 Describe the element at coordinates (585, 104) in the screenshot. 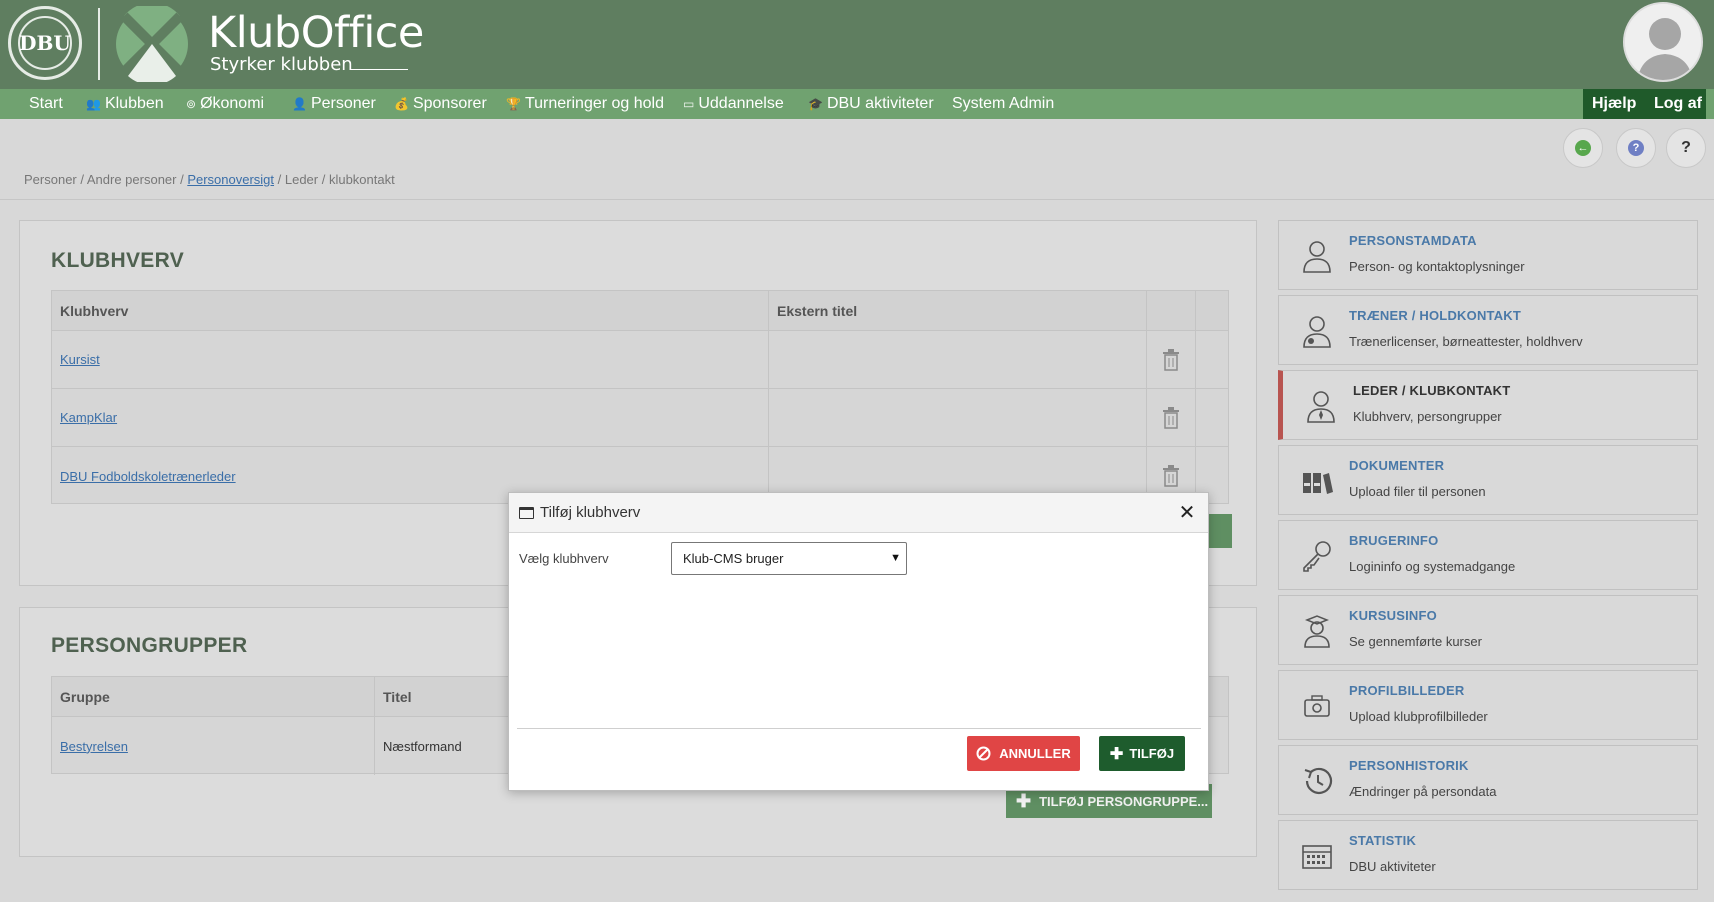

I see `nav-turneringer: 🏆 Turneringer og hold` at that location.